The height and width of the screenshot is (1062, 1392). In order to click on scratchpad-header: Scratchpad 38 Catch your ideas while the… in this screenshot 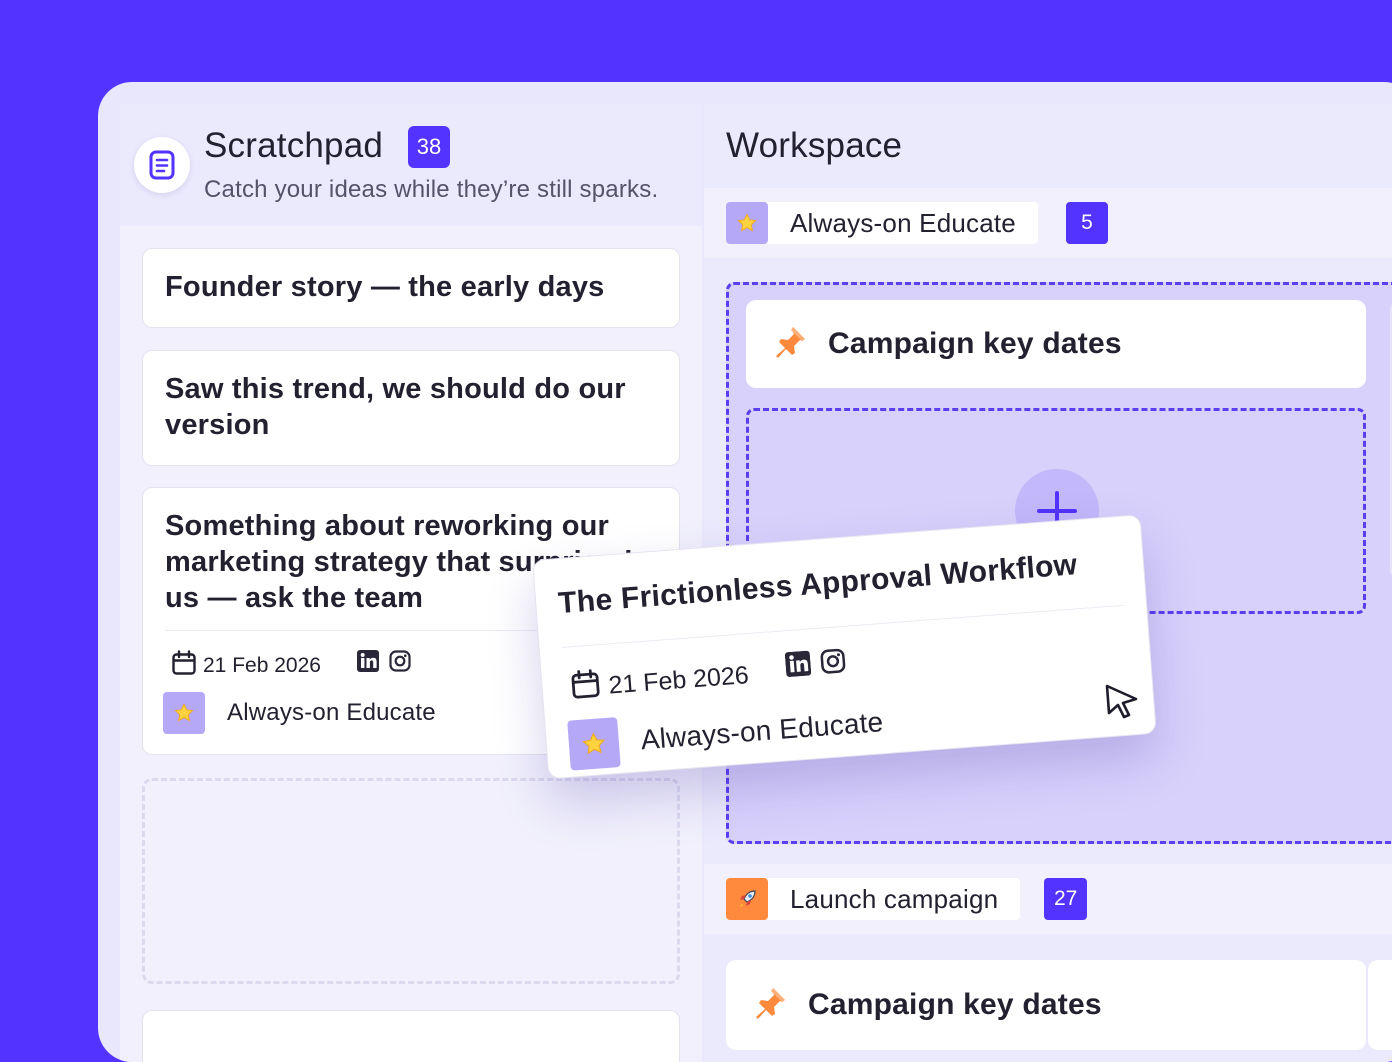, I will do `click(411, 165)`.